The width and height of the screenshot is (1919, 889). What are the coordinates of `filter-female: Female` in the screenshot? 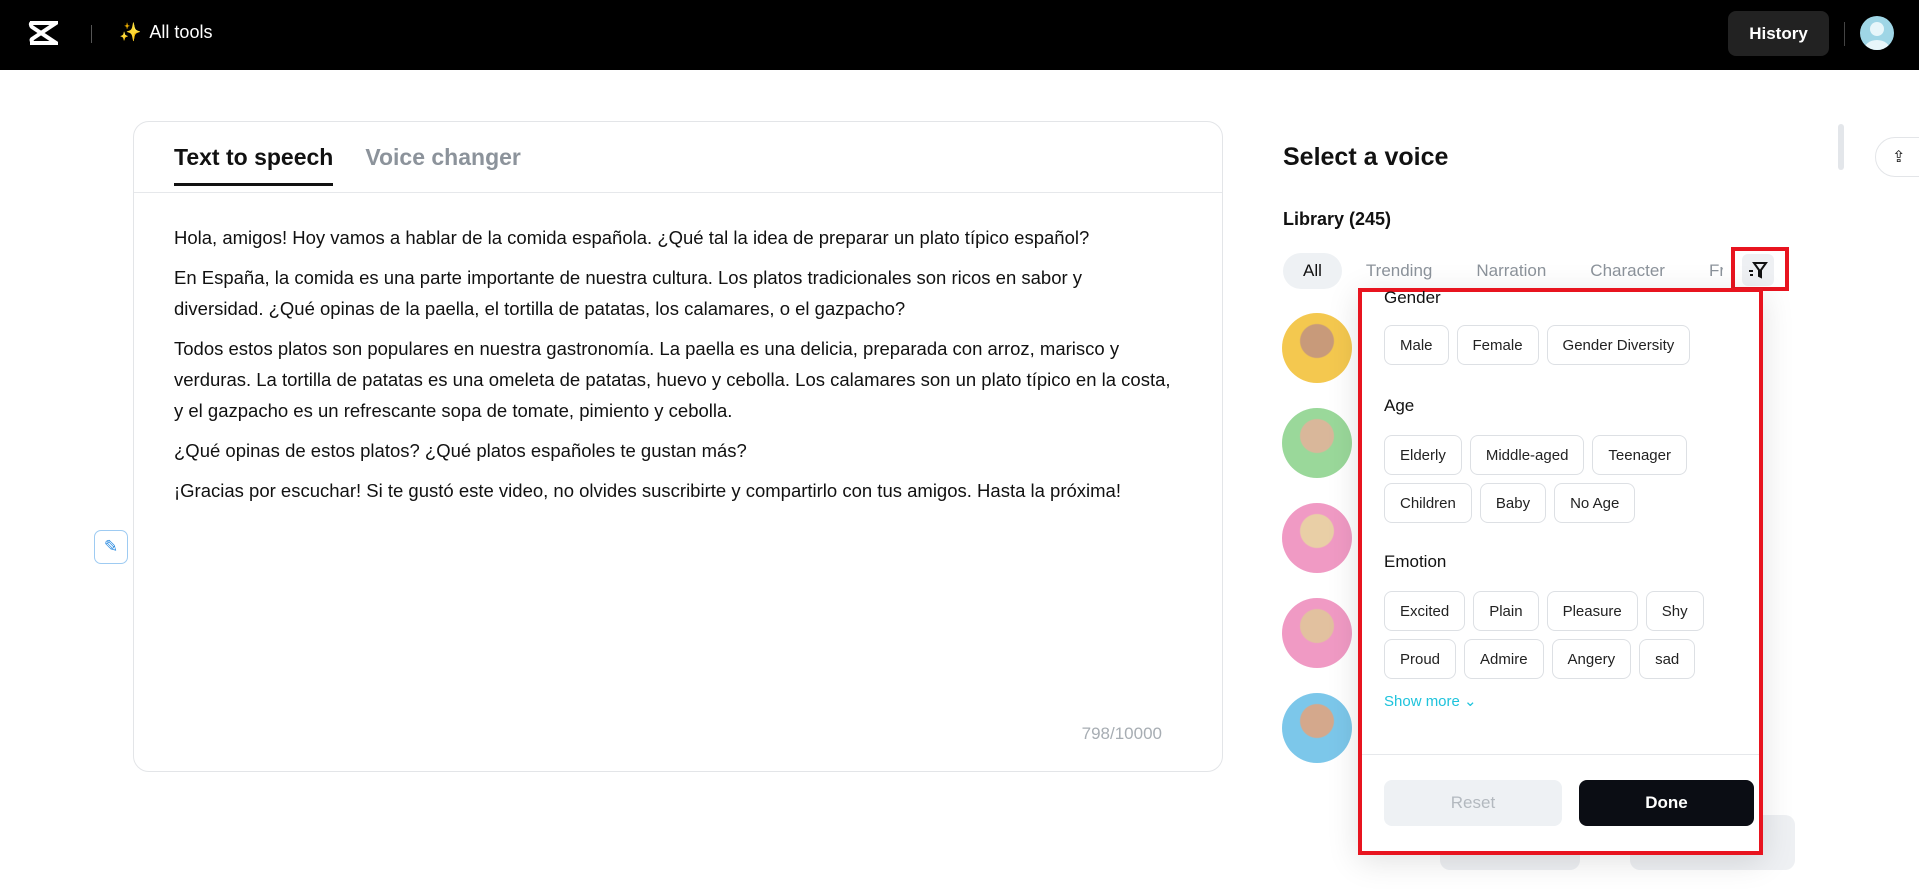 It's located at (1497, 345).